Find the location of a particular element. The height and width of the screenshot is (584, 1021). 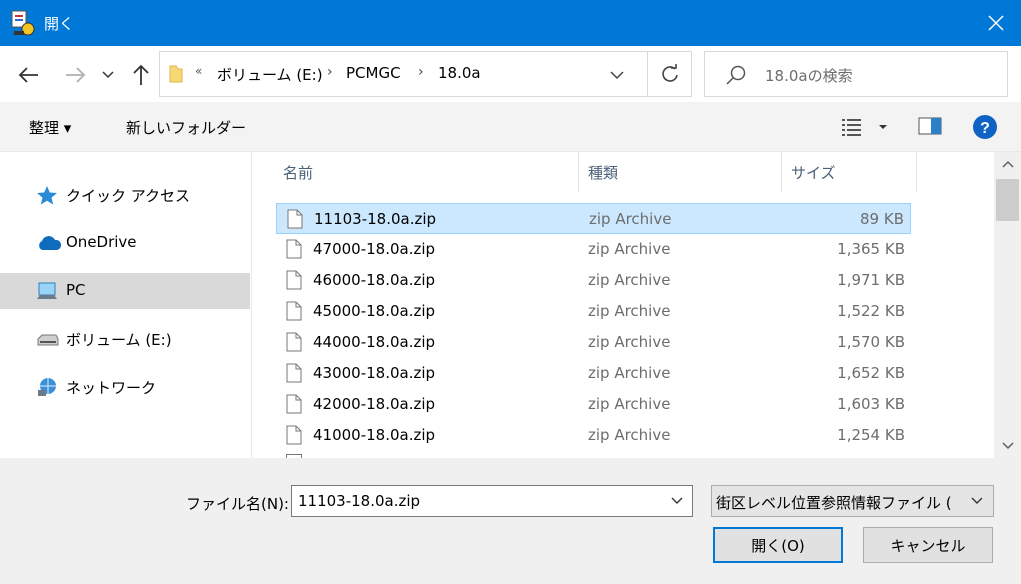

folder-icon is located at coordinates (176, 76).